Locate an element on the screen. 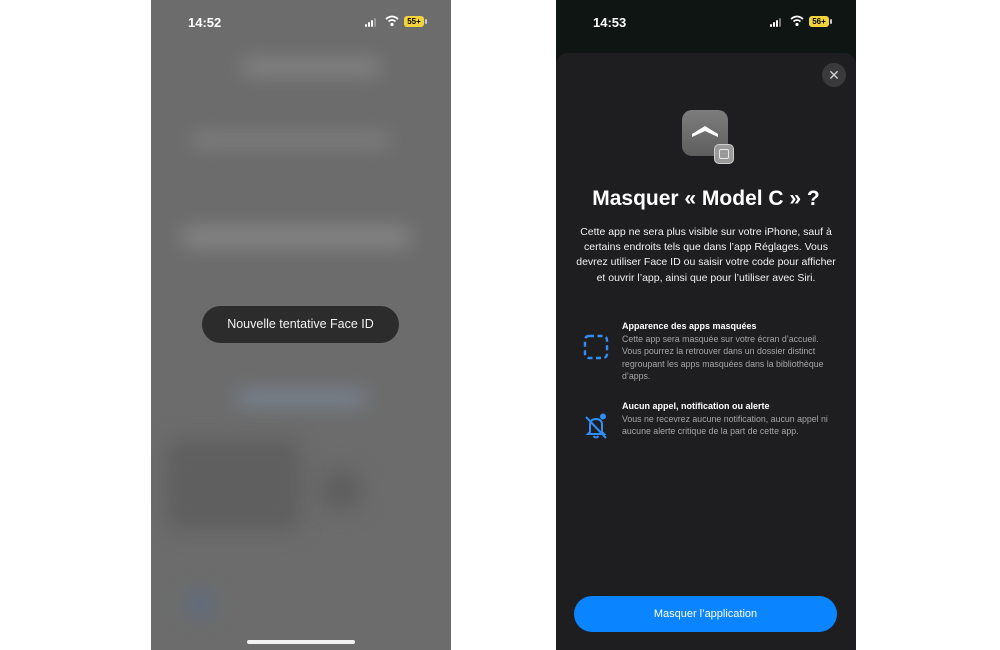  face-id-toast: Nouvelle tentative Face ID is located at coordinates (300, 324).